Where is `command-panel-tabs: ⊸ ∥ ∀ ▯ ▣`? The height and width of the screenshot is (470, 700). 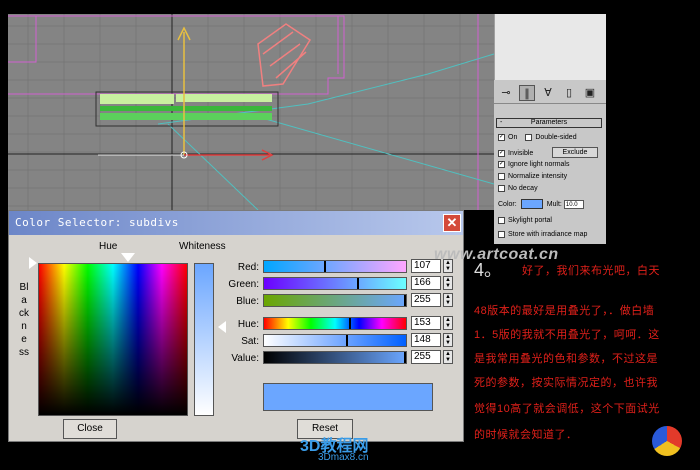 command-panel-tabs: ⊸ ∥ ∀ ▯ ▣ is located at coordinates (550, 93).